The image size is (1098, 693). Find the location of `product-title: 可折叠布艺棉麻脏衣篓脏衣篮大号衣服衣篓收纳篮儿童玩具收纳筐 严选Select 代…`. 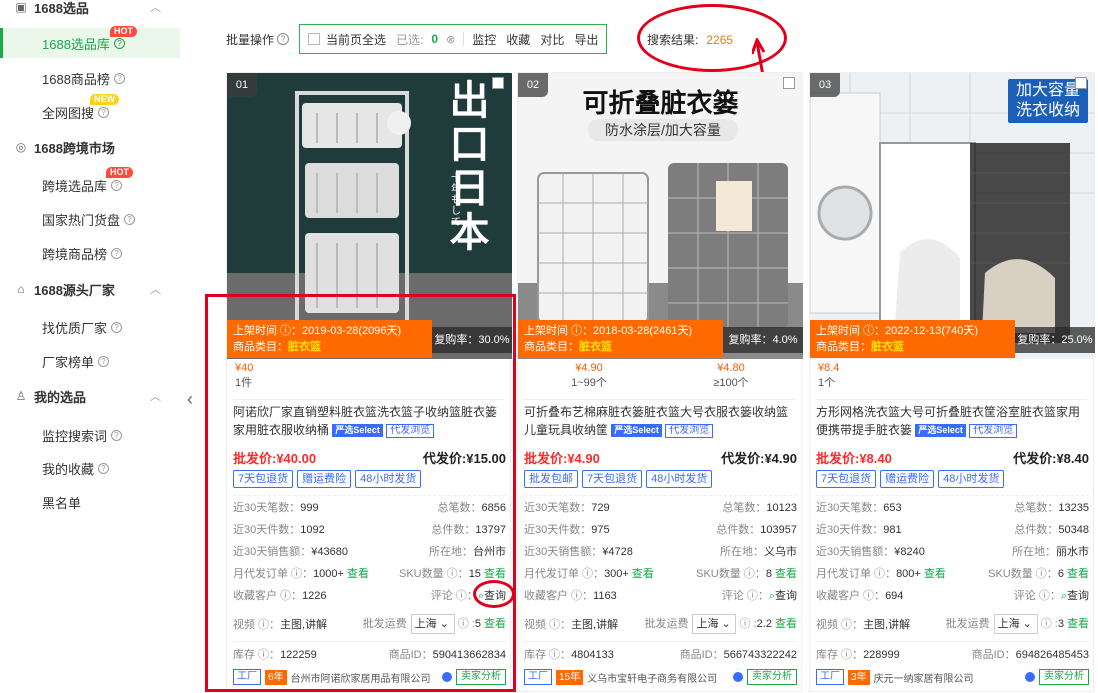

product-title: 可折叠布艺棉麻脏衣篓脏衣篮大号衣服衣篓收纳篮儿童玩具收纳筐 严选Select 代… is located at coordinates (660, 423).